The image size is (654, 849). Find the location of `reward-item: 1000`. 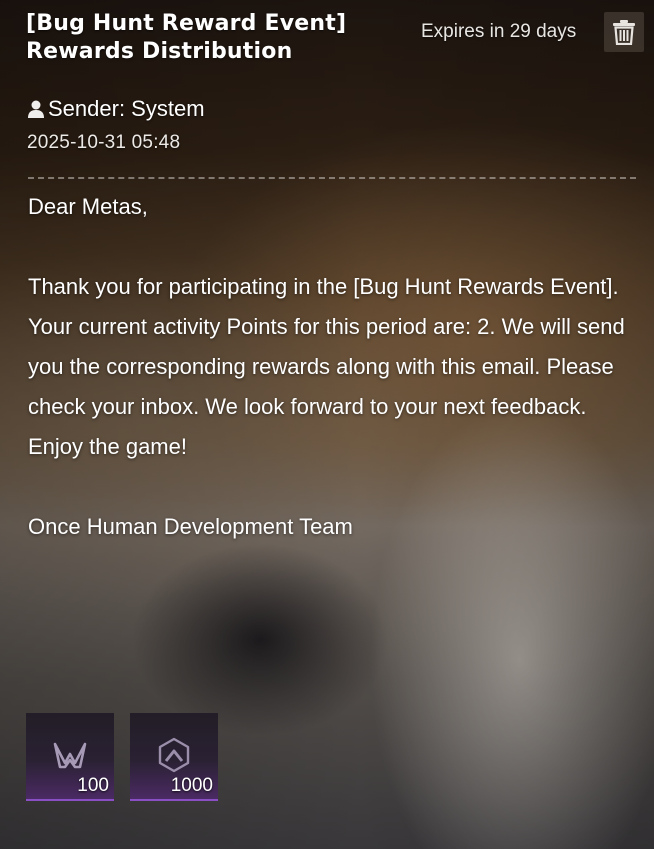

reward-item: 1000 is located at coordinates (174, 757).